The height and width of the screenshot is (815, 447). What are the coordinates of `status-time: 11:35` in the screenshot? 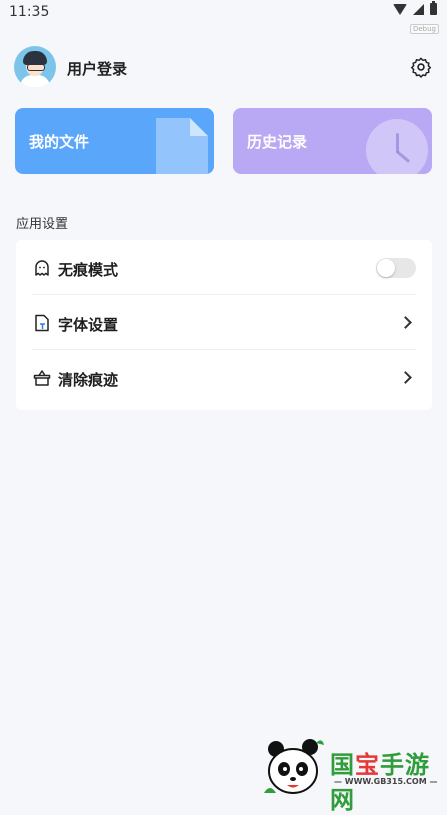 It's located at (29, 12).